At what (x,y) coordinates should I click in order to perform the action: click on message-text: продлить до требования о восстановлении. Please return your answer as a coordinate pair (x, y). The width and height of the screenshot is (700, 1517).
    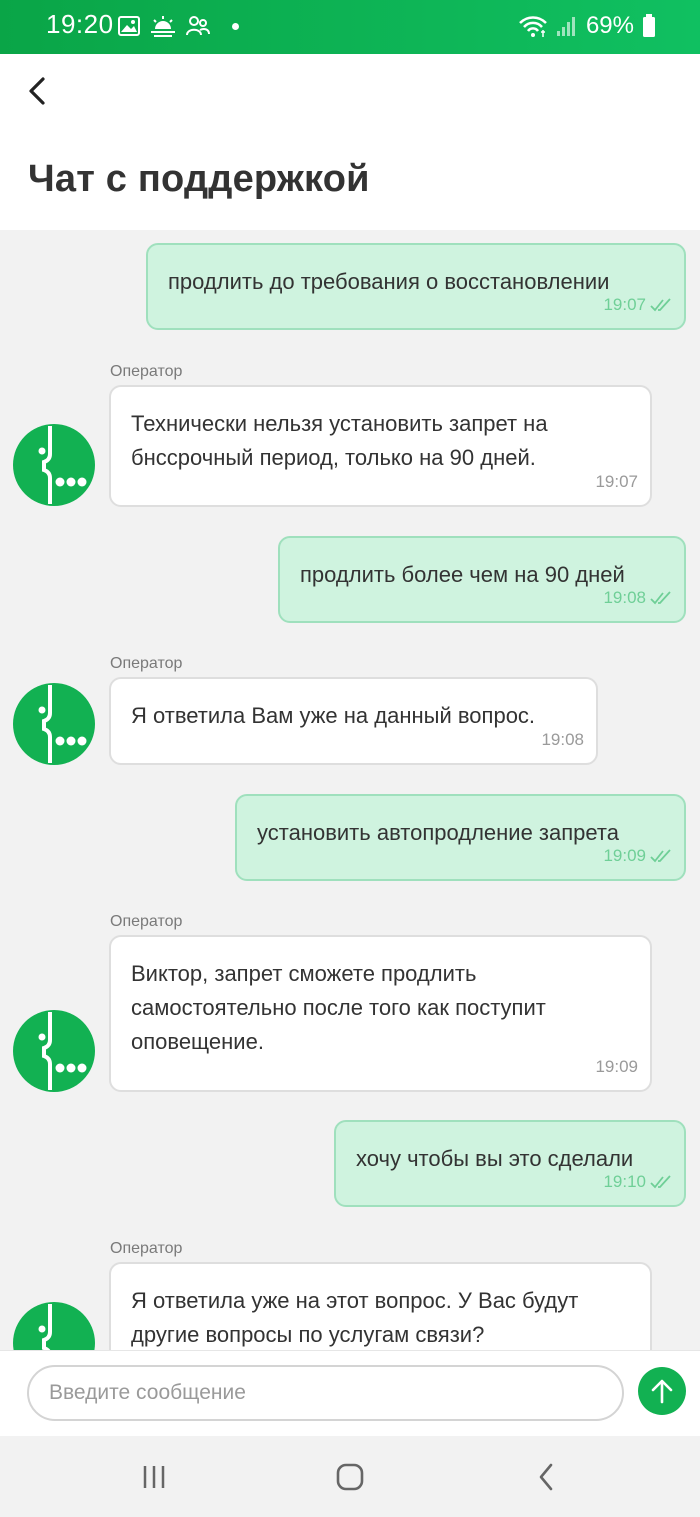
    Looking at the image, I should click on (389, 281).